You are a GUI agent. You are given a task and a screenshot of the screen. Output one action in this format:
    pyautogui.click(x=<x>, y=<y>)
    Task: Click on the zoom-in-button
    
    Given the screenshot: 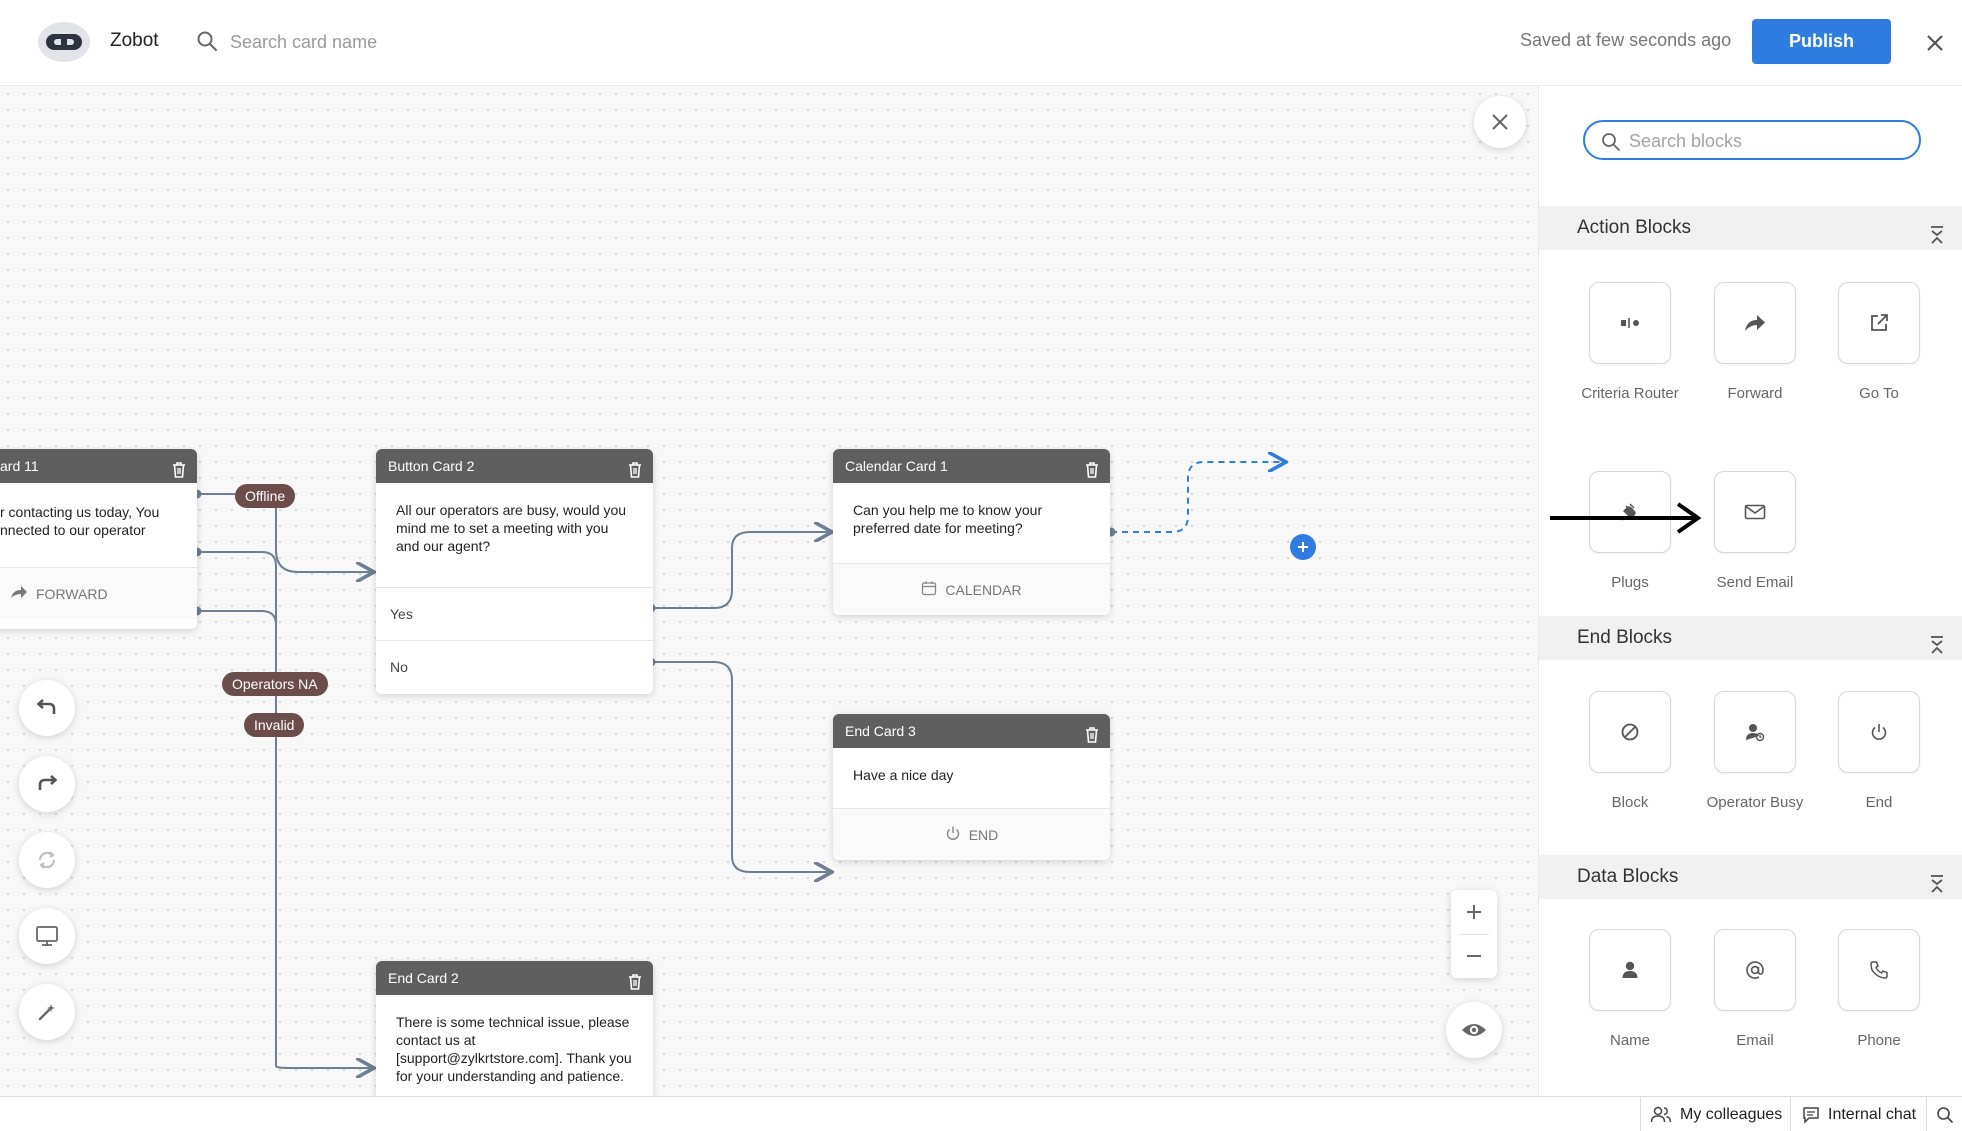 What is the action you would take?
    pyautogui.click(x=1474, y=912)
    